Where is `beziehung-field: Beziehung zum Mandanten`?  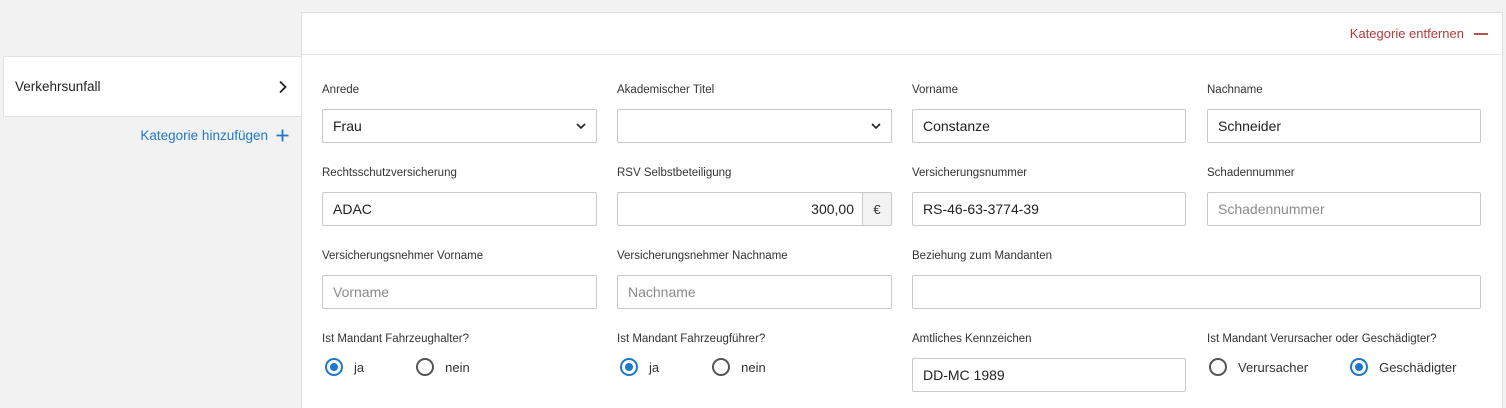 beziehung-field: Beziehung zum Mandanten is located at coordinates (1196, 279).